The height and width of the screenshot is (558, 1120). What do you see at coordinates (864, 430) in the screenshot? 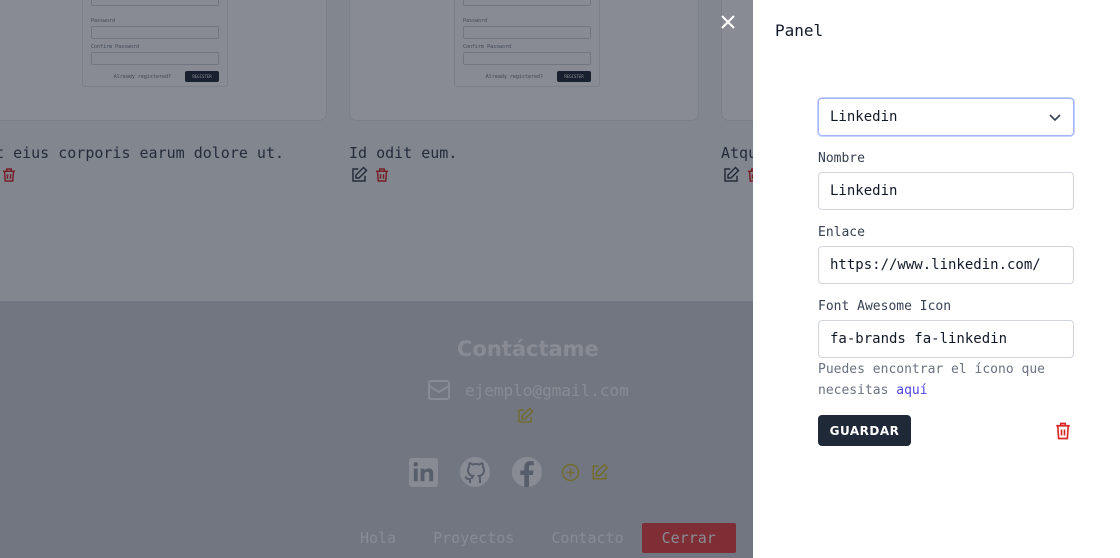
I see `save-button: GUARDAR` at bounding box center [864, 430].